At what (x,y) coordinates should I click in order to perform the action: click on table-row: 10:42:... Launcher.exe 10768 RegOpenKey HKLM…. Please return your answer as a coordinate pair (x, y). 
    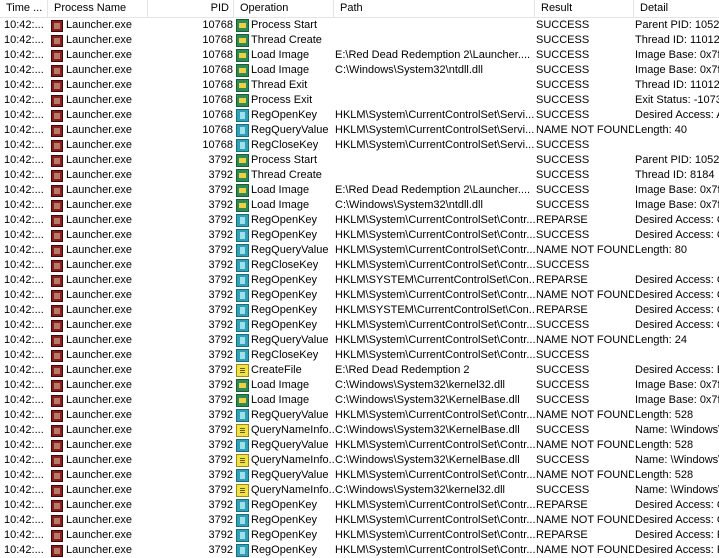
    Looking at the image, I should click on (359, 115).